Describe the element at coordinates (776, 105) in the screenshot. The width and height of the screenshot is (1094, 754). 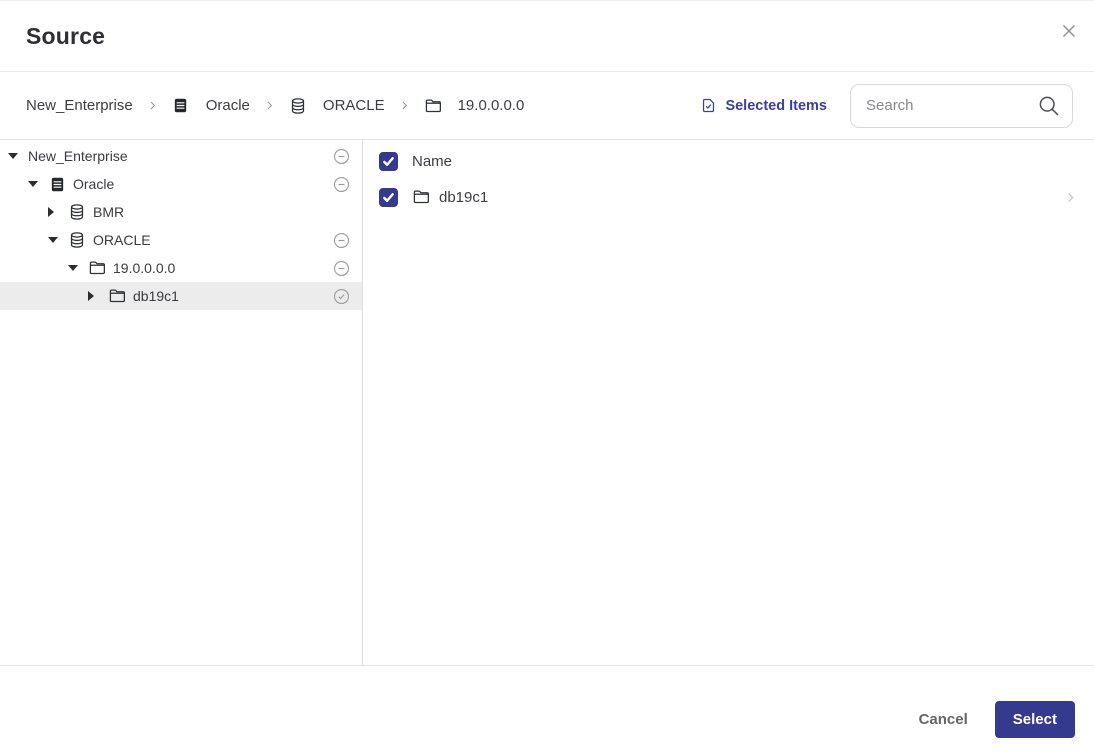
I see `selected-items-label: Selected Items` at that location.